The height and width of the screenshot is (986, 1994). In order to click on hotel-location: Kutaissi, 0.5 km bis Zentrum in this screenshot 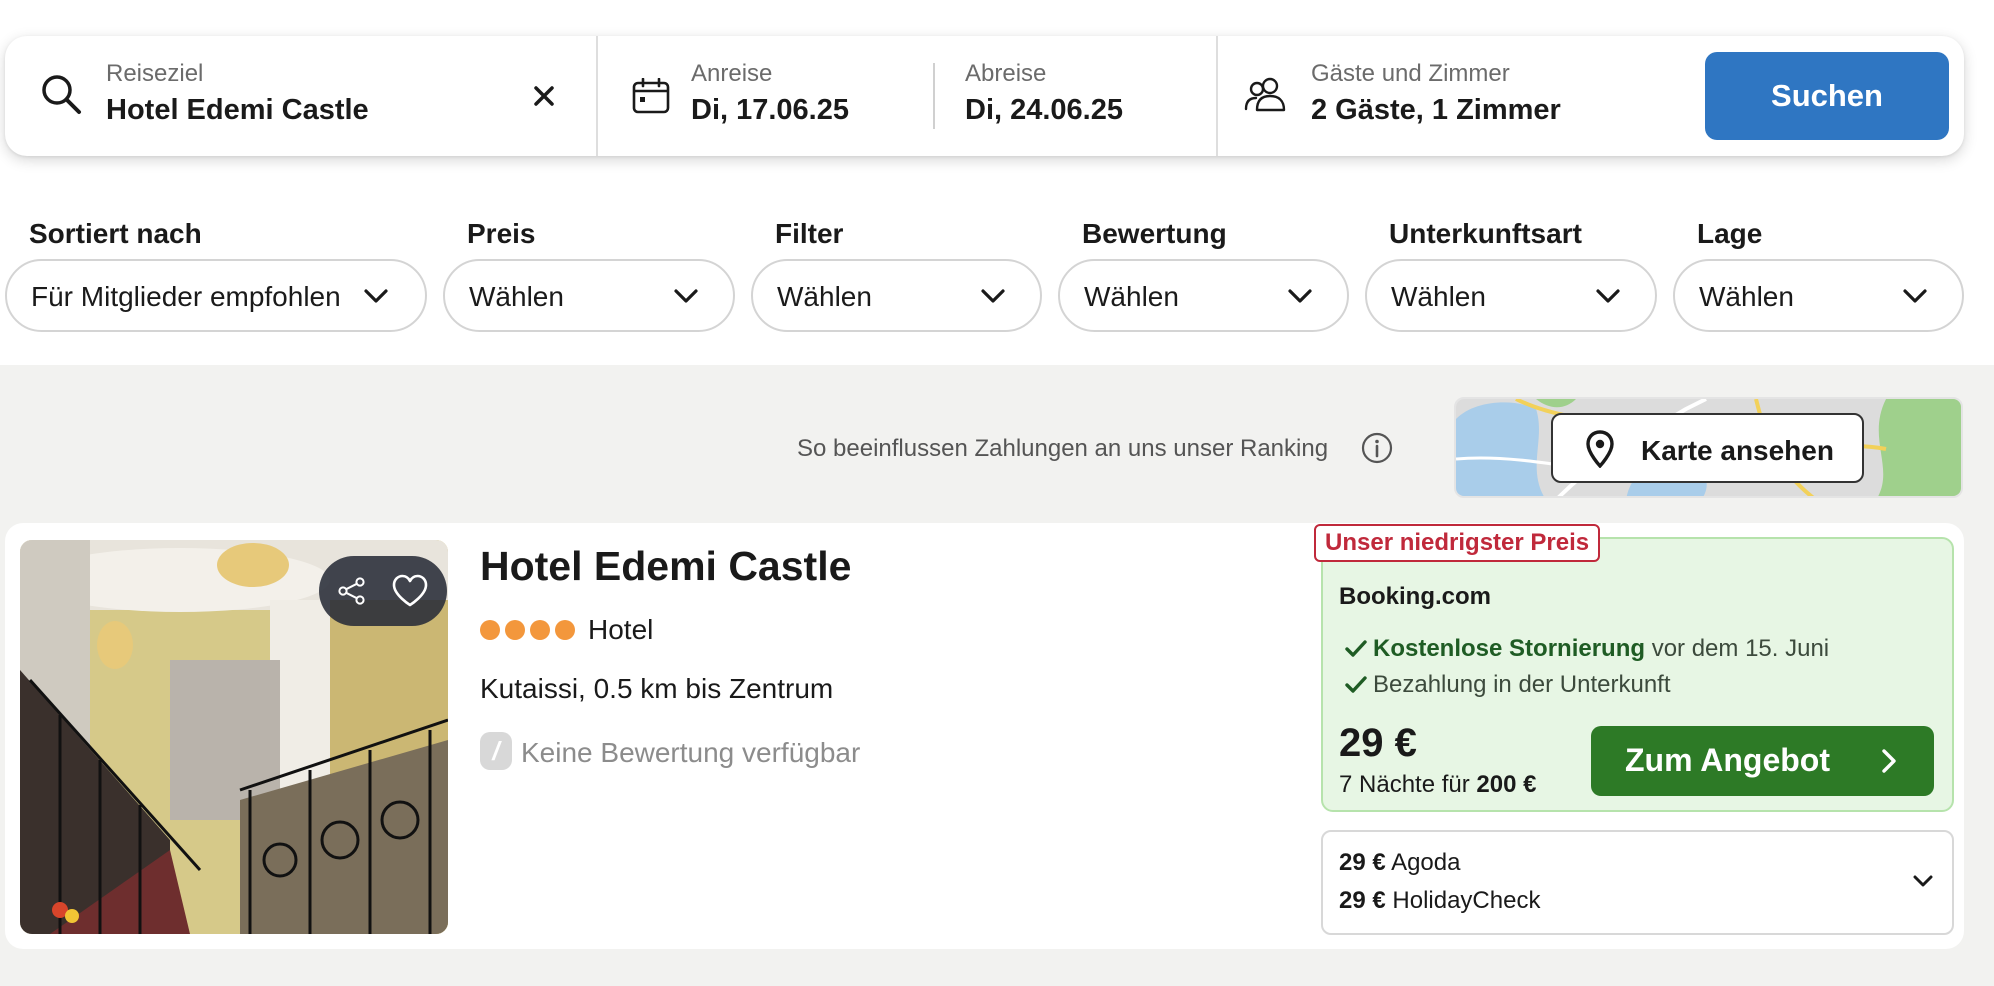, I will do `click(657, 688)`.